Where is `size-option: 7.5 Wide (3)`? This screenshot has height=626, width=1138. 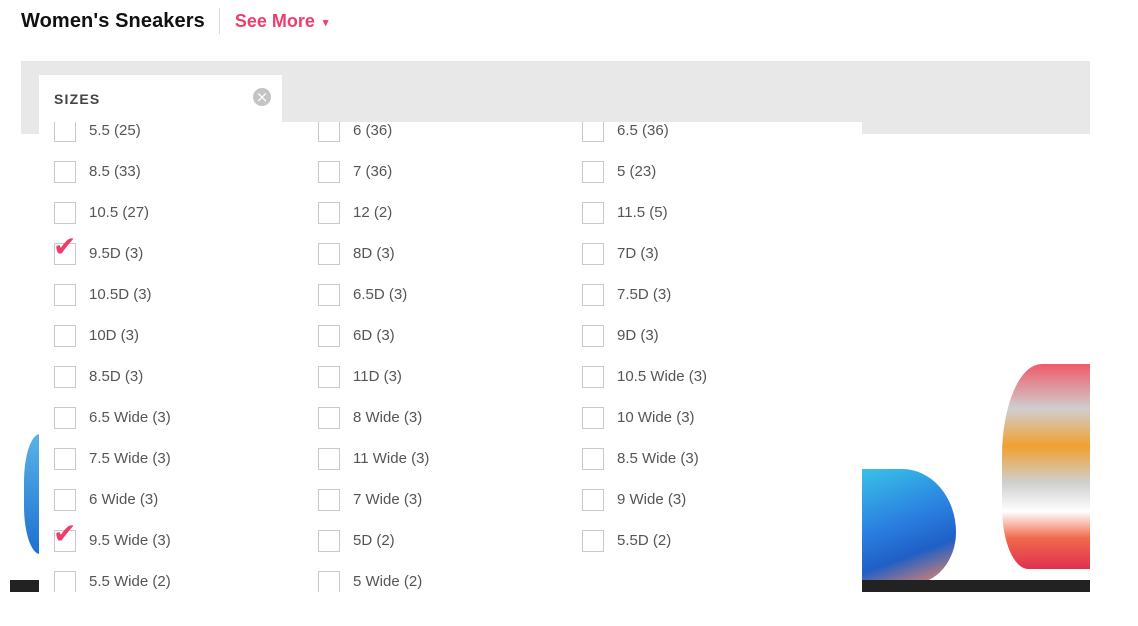 size-option: 7.5 Wide (3) is located at coordinates (171, 458).